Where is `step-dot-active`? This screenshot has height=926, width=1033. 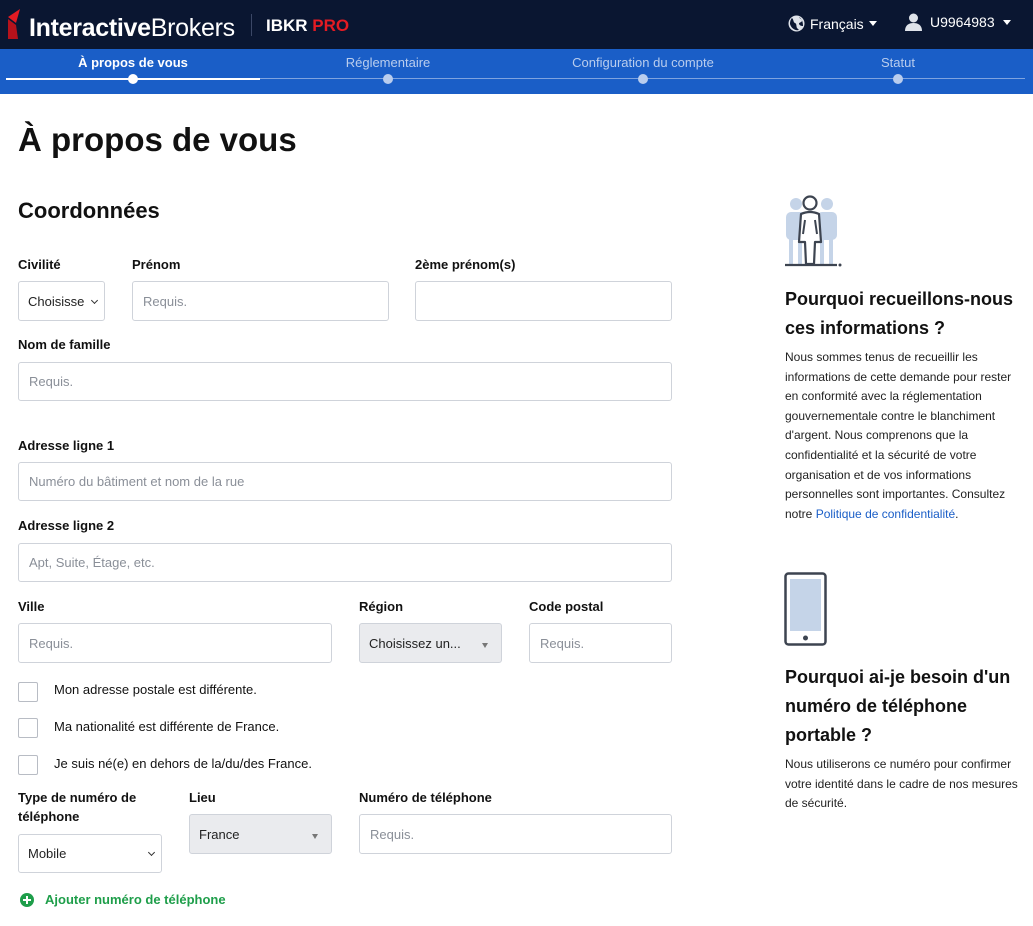
step-dot-active is located at coordinates (133, 79).